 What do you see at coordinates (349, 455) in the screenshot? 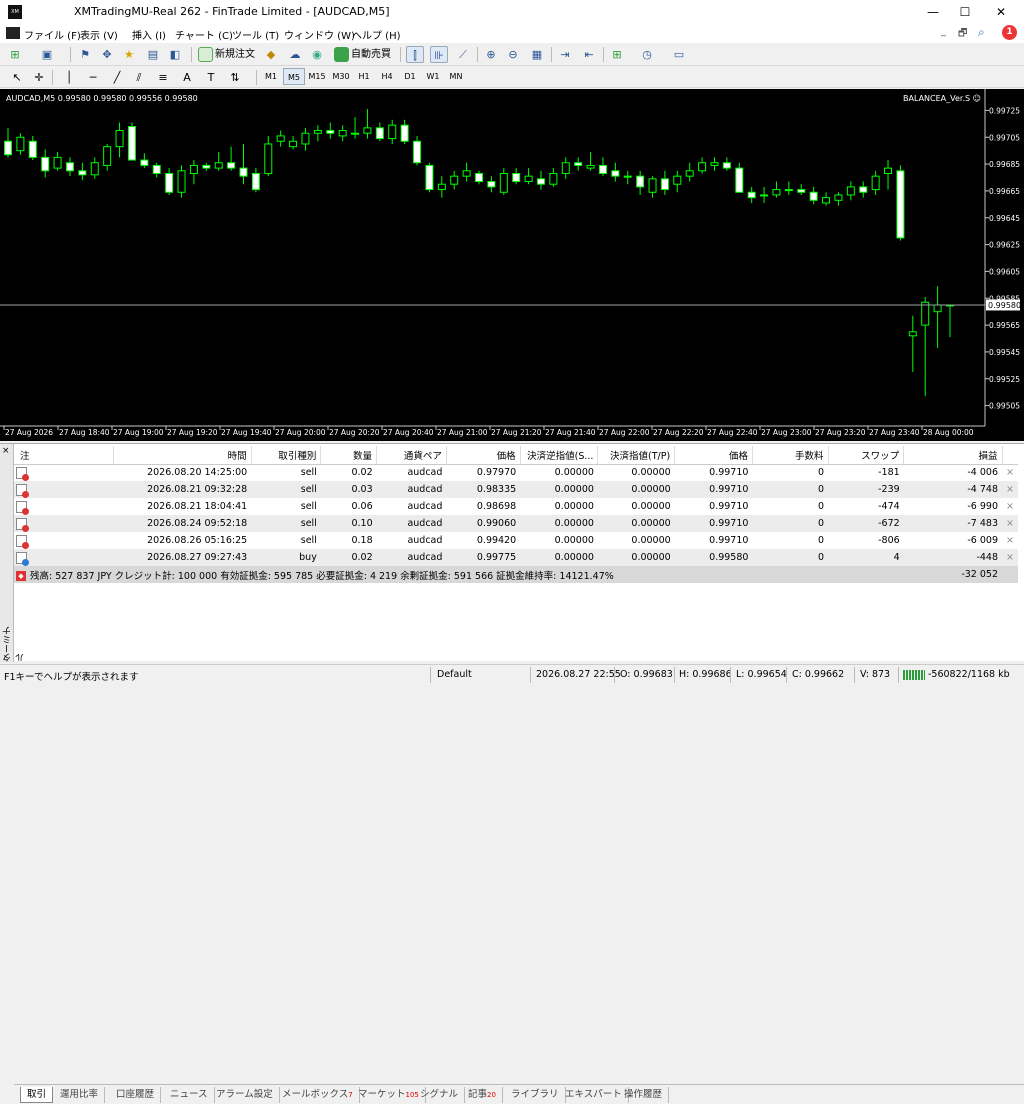
I see `col-volume: 数量` at bounding box center [349, 455].